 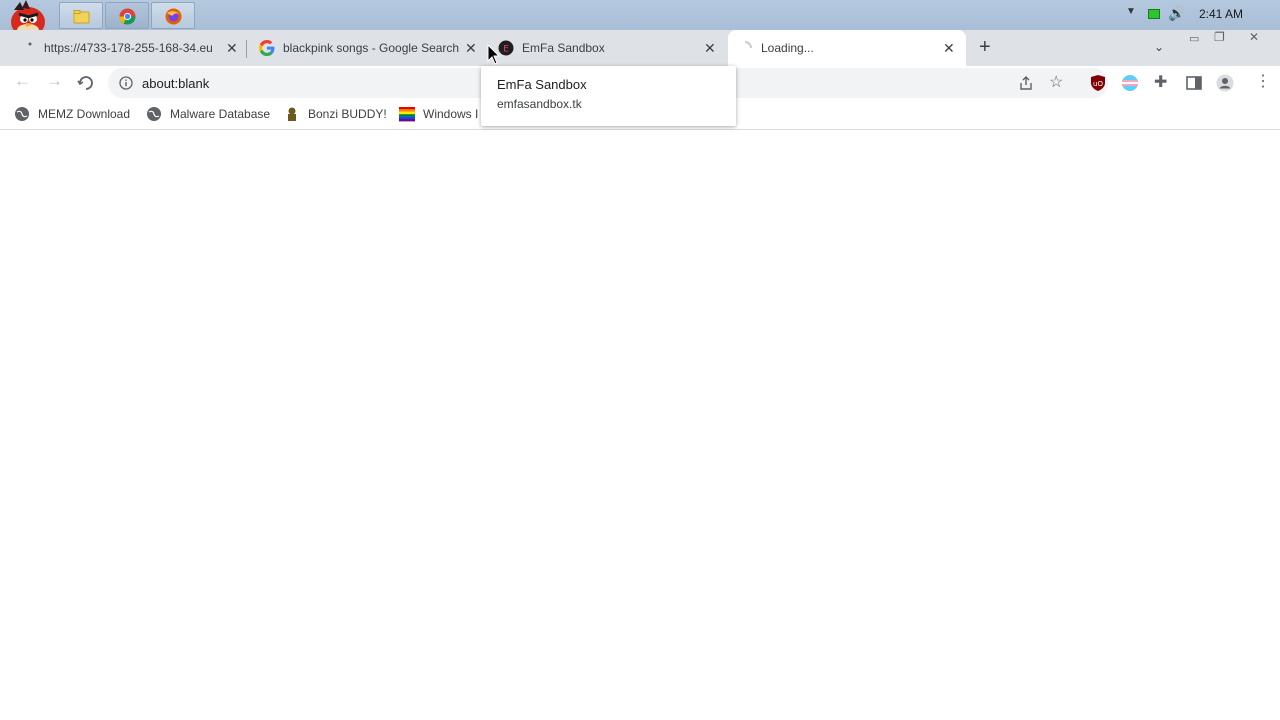 I want to click on tray-expand-icon: ▼, so click(x=1131, y=11).